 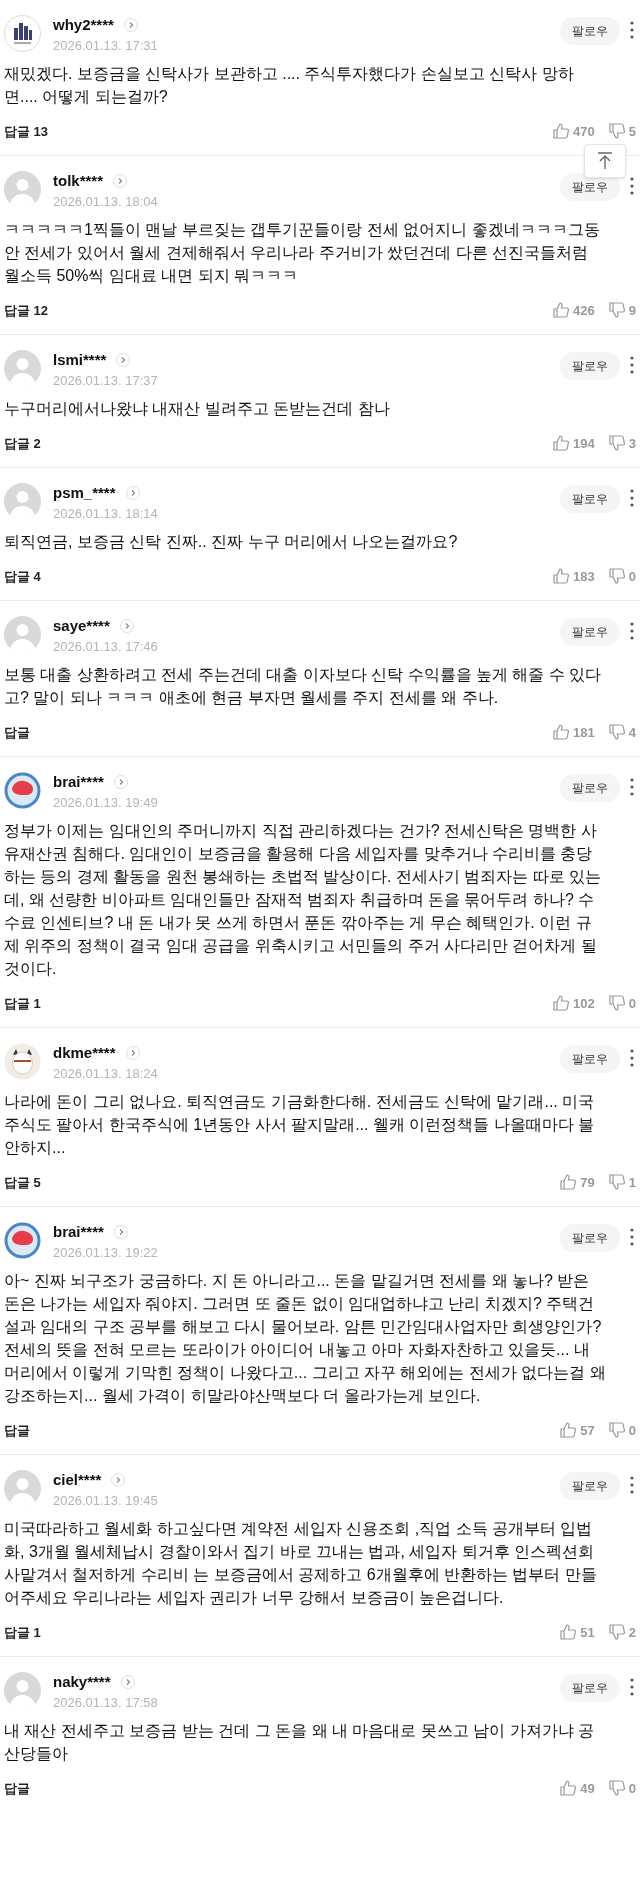 What do you see at coordinates (83, 25) in the screenshot?
I see `username: why2****` at bounding box center [83, 25].